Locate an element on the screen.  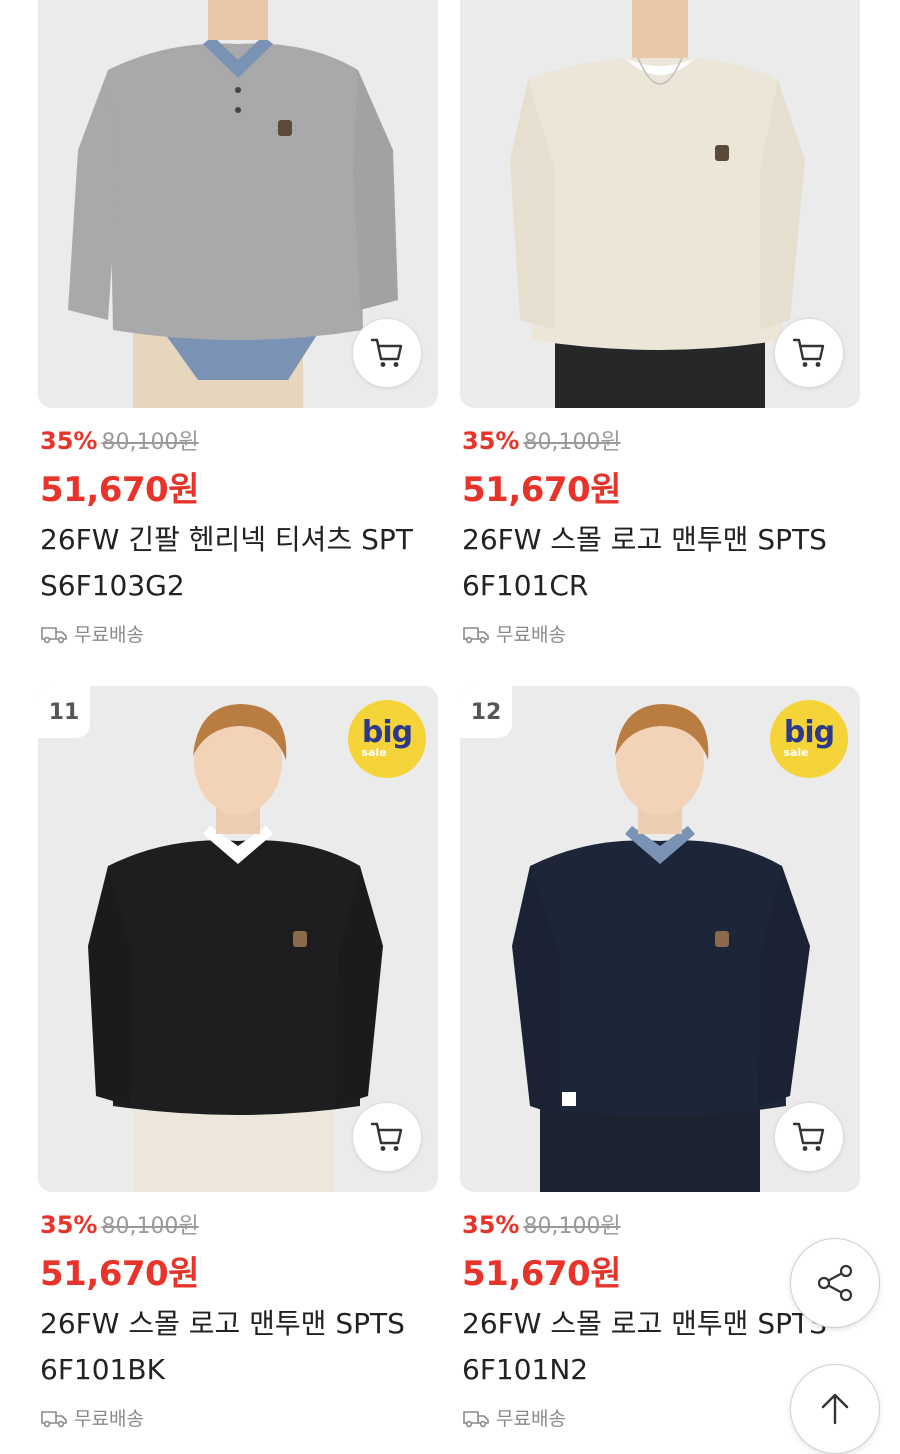
product-name: 26FW 스몰 로고 맨투맨 SPTS6F101N2 is located at coordinates (652, 1347).